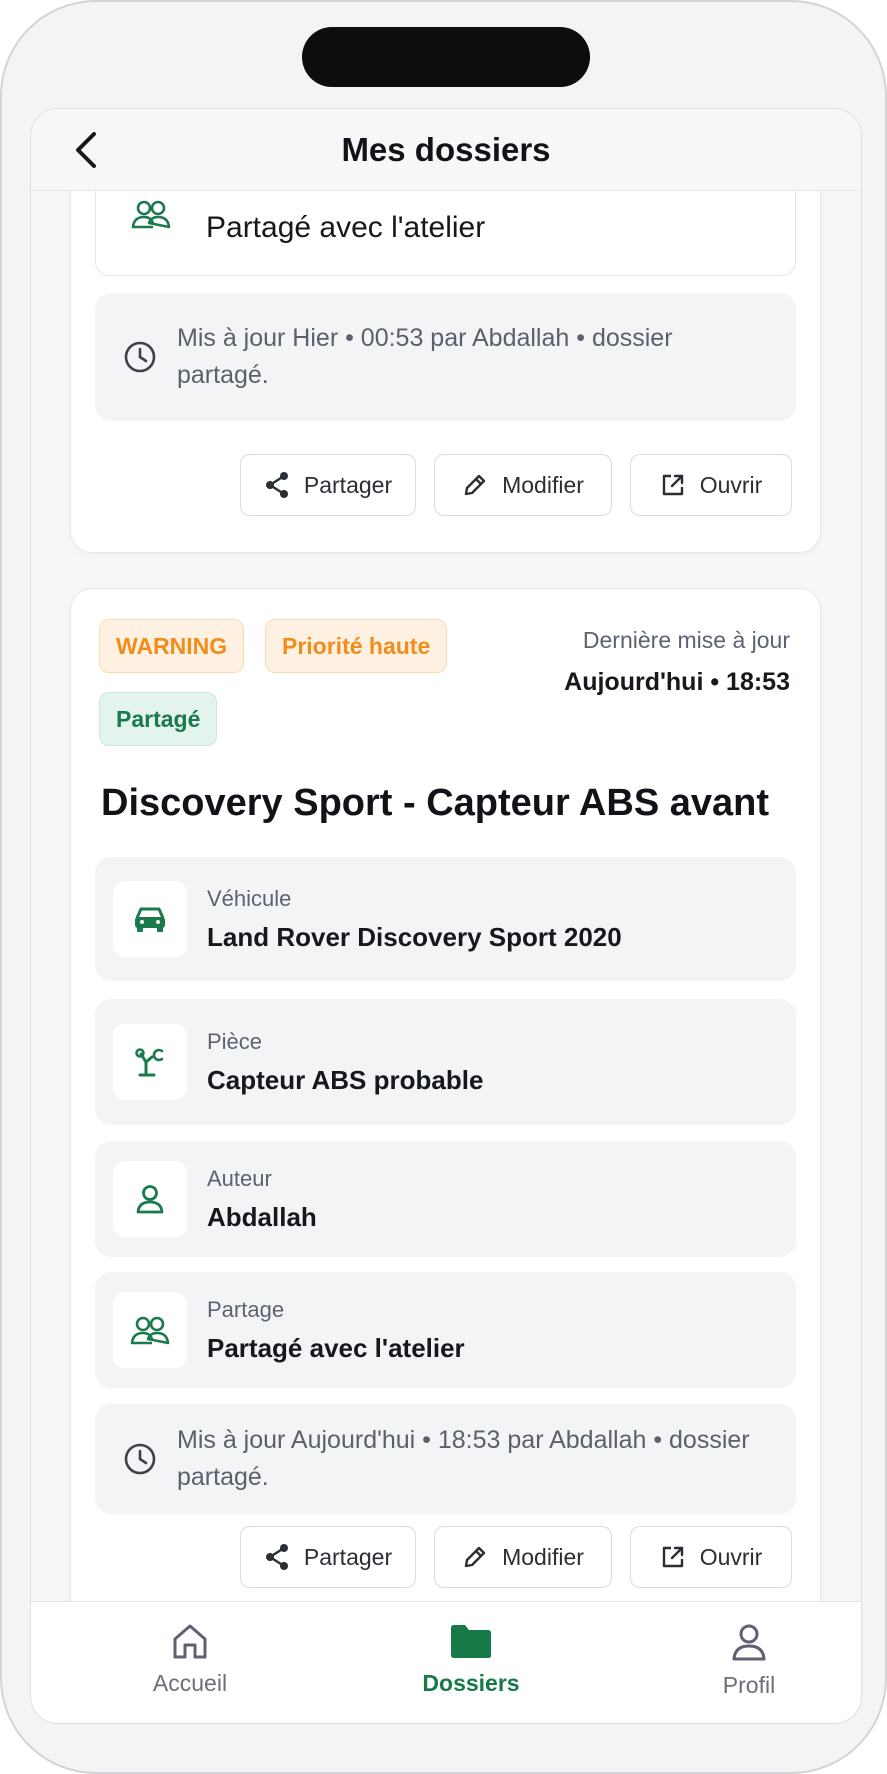 This screenshot has width=887, height=1774. Describe the element at coordinates (677, 662) in the screenshot. I see `last-update: Dernière mise à jour Aujourd'hui • 18:53` at that location.